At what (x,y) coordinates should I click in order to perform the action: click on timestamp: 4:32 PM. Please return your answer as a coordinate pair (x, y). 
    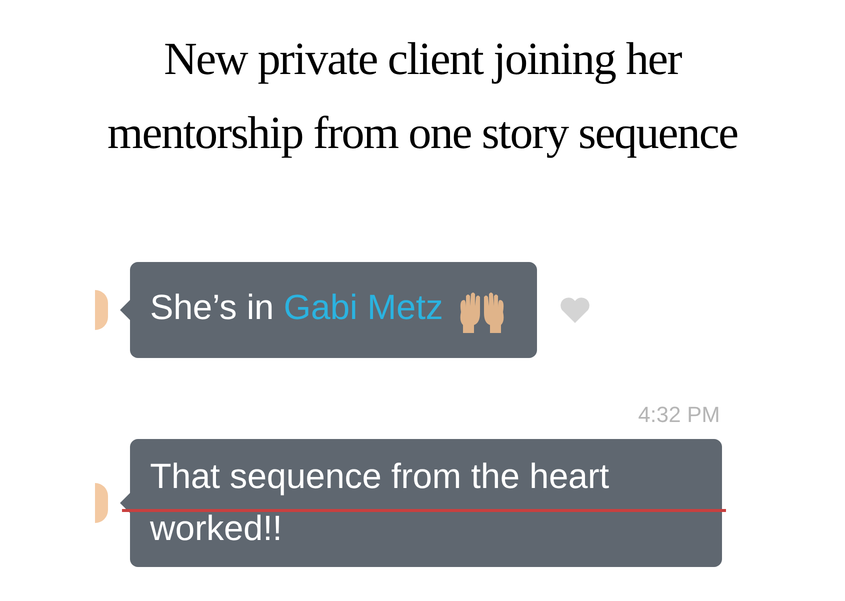
    Looking at the image, I should click on (679, 414).